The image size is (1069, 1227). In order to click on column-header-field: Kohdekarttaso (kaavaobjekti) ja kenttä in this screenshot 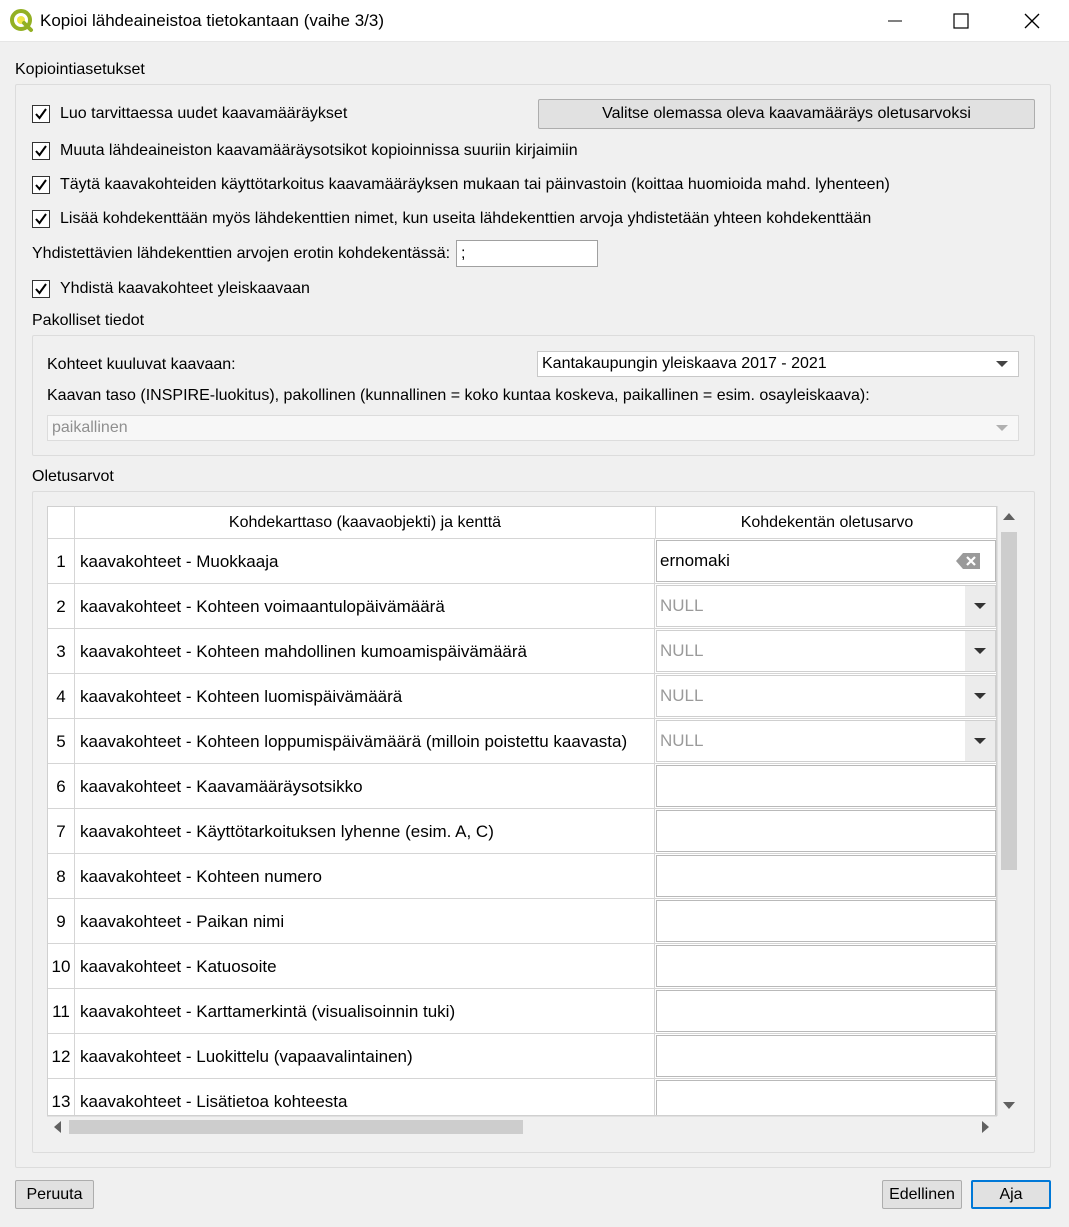, I will do `click(365, 523)`.